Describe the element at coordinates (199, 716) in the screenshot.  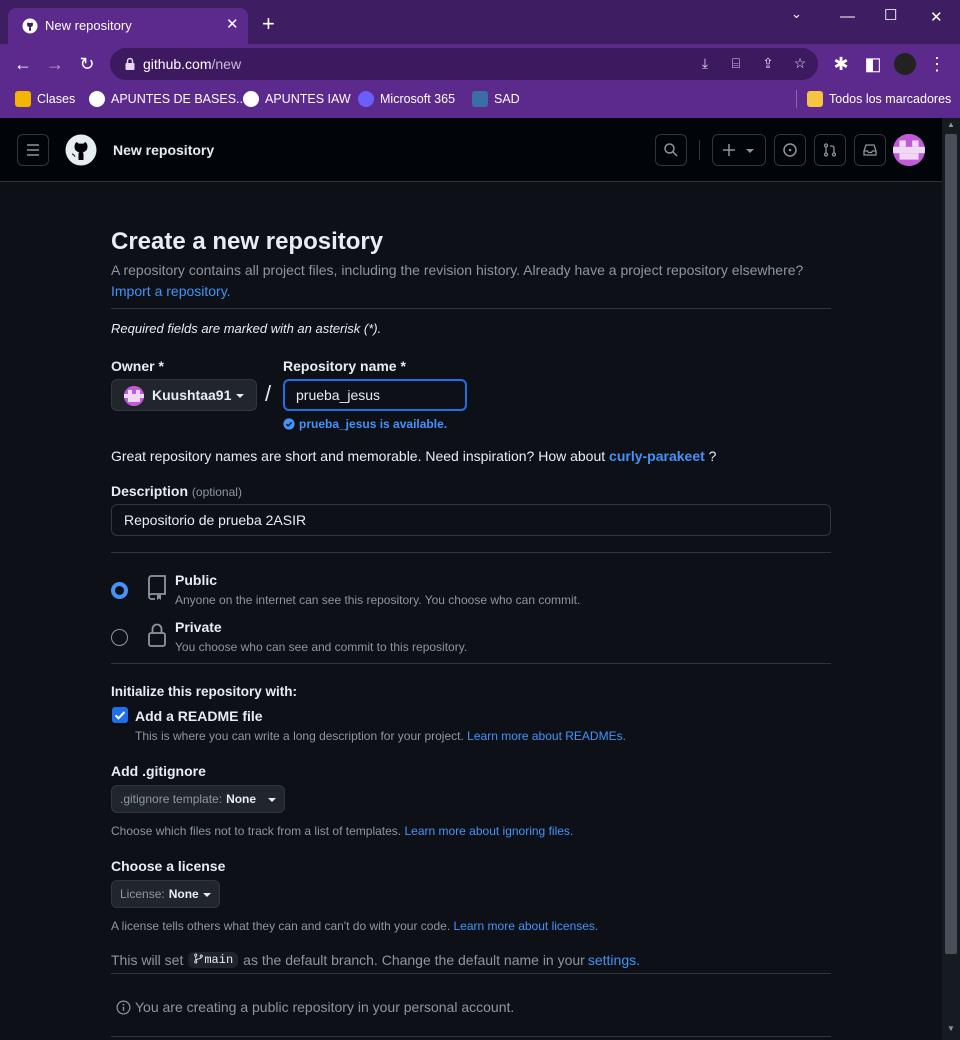
I see `readme-label: Add a README file` at that location.